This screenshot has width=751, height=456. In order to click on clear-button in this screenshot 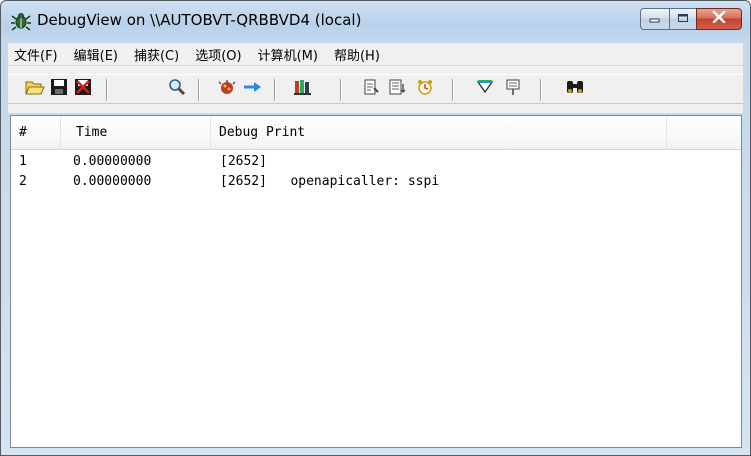, I will do `click(83, 89)`.